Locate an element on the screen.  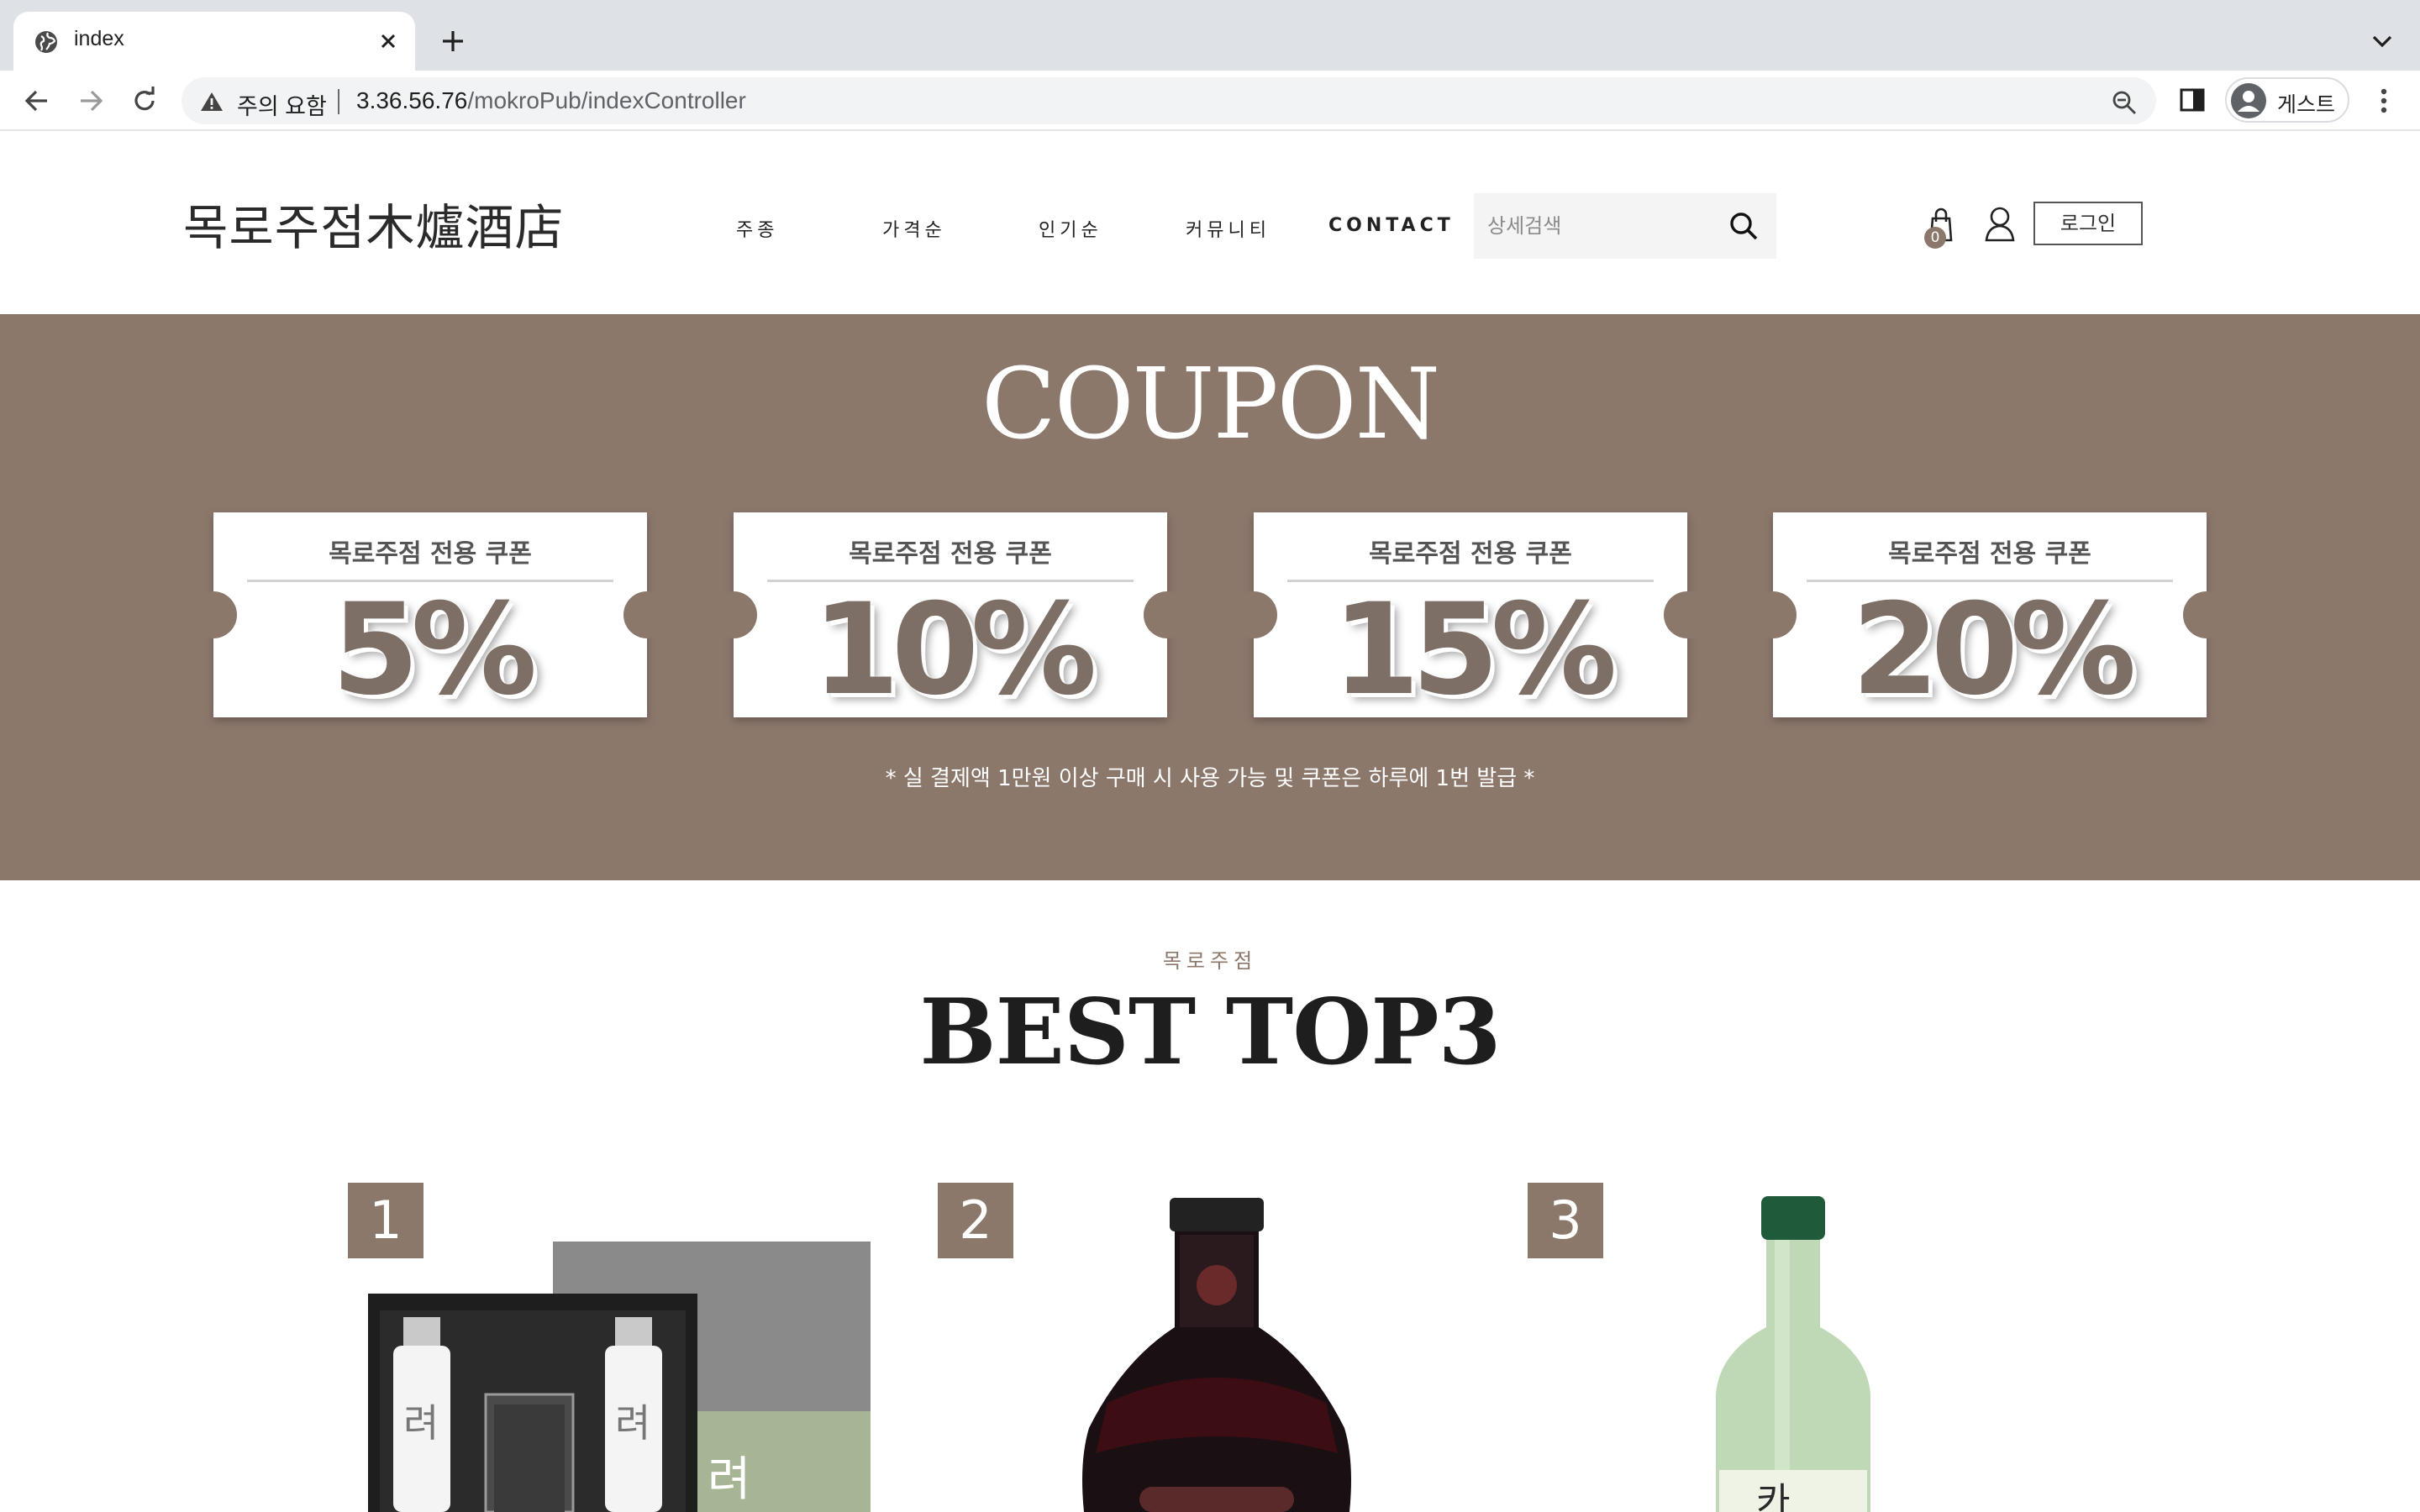
site-logo: 목로주점木爐酒店 is located at coordinates (374, 223).